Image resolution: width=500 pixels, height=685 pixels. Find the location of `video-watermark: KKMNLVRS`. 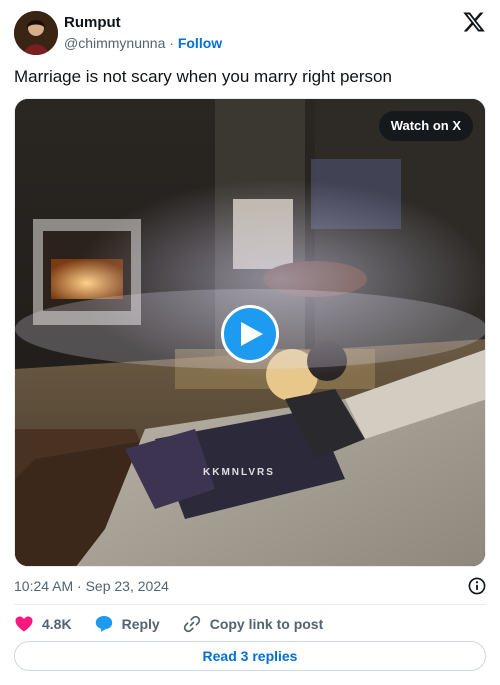

video-watermark: KKMNLVRS is located at coordinates (239, 472).